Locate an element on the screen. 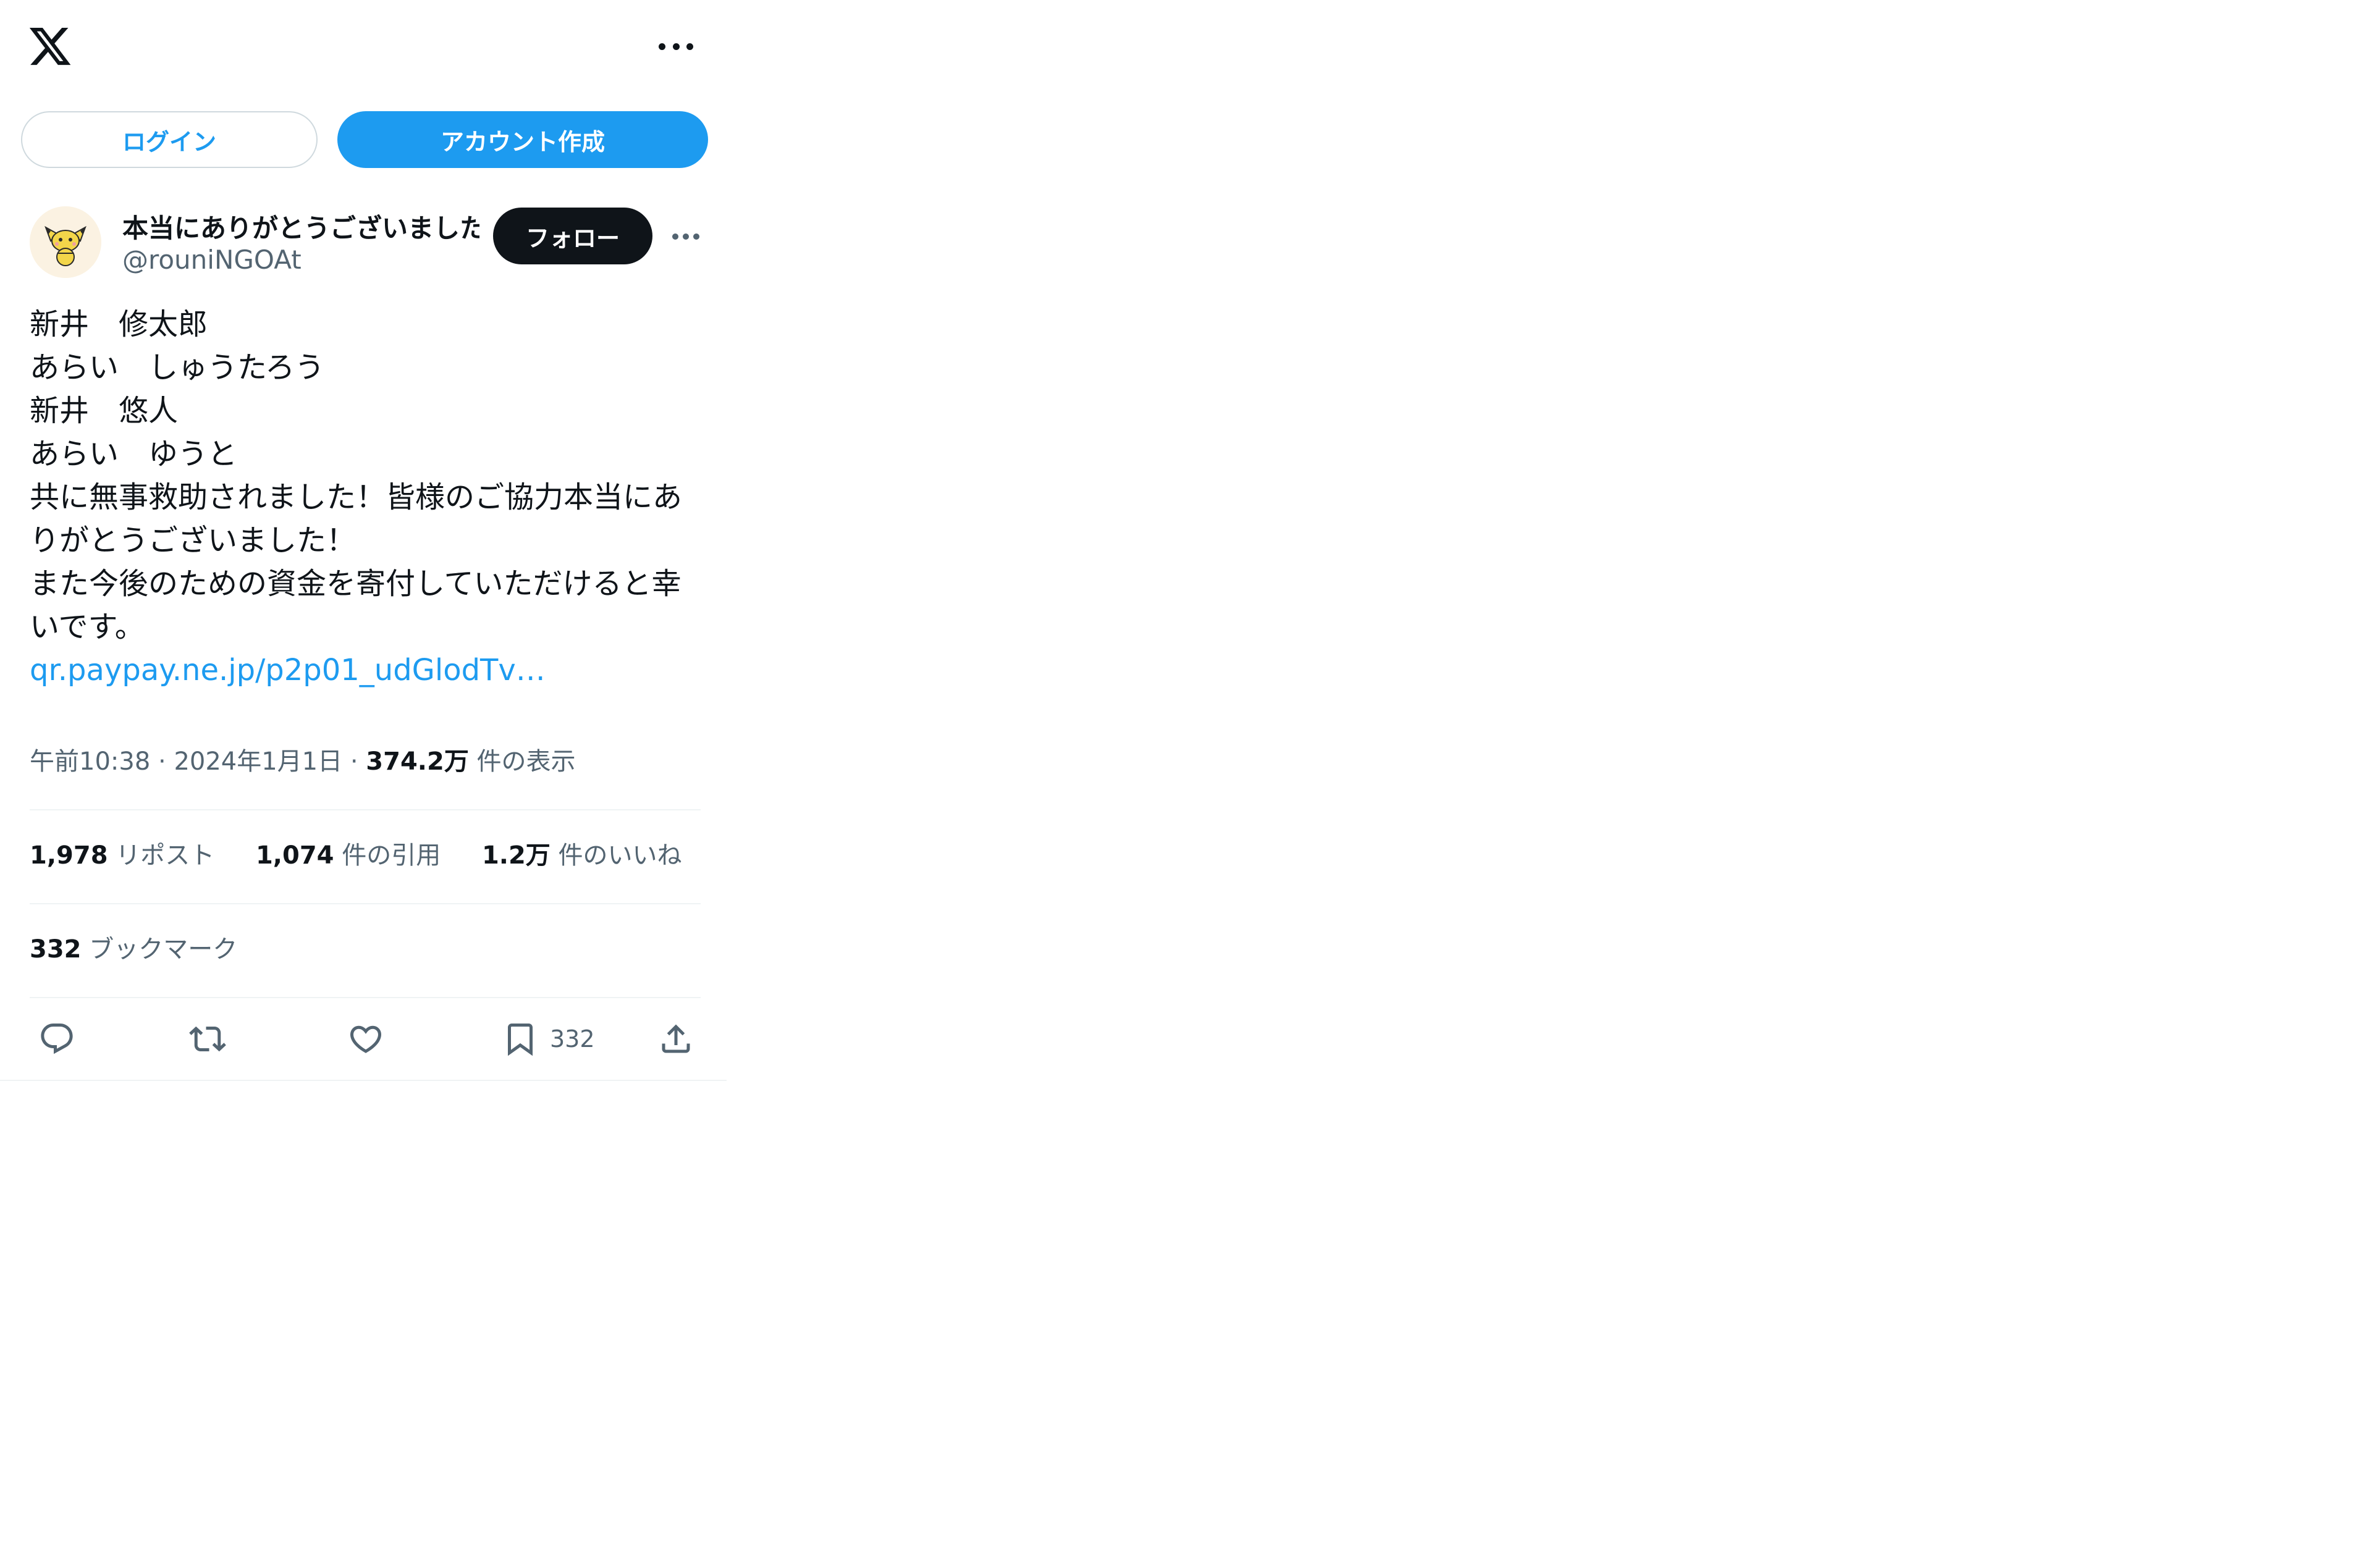 The width and height of the screenshot is (2380, 1564). avatar is located at coordinates (65, 242).